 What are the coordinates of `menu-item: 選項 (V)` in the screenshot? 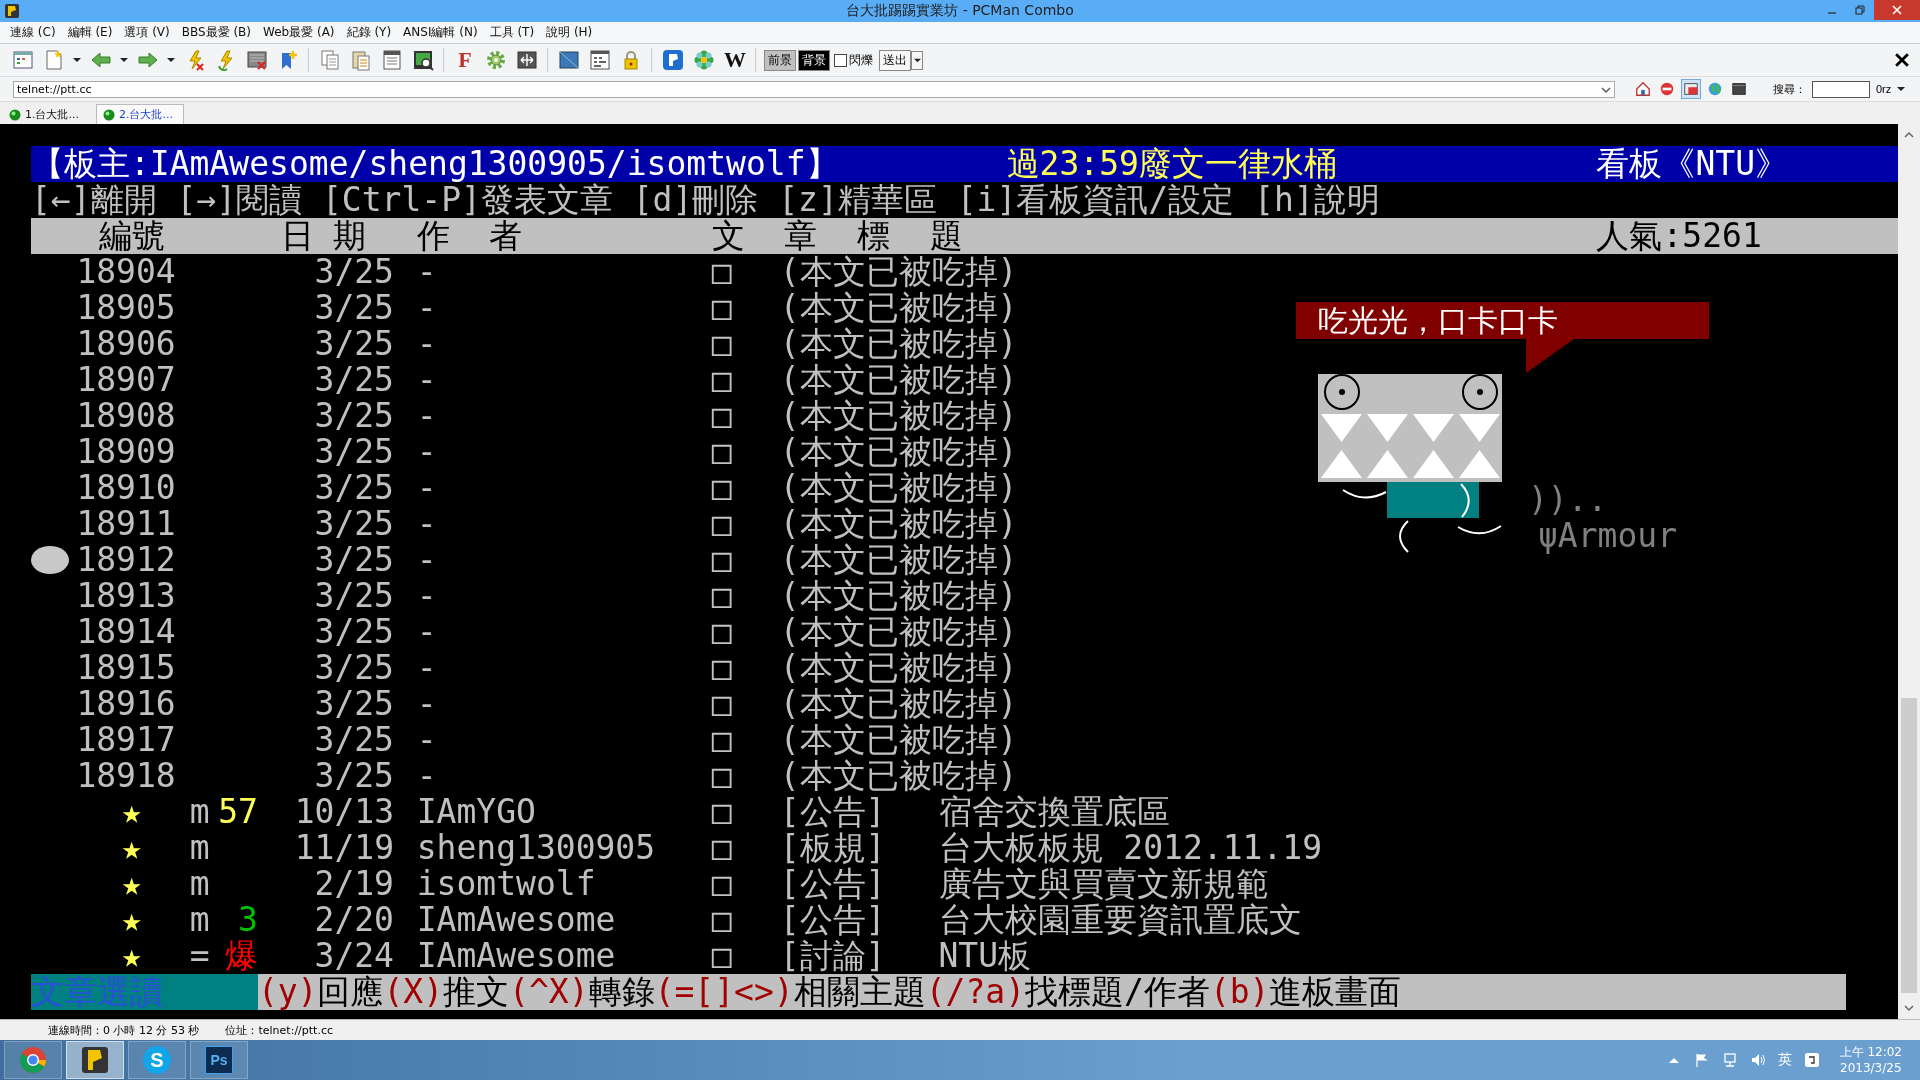 It's located at (147, 32).